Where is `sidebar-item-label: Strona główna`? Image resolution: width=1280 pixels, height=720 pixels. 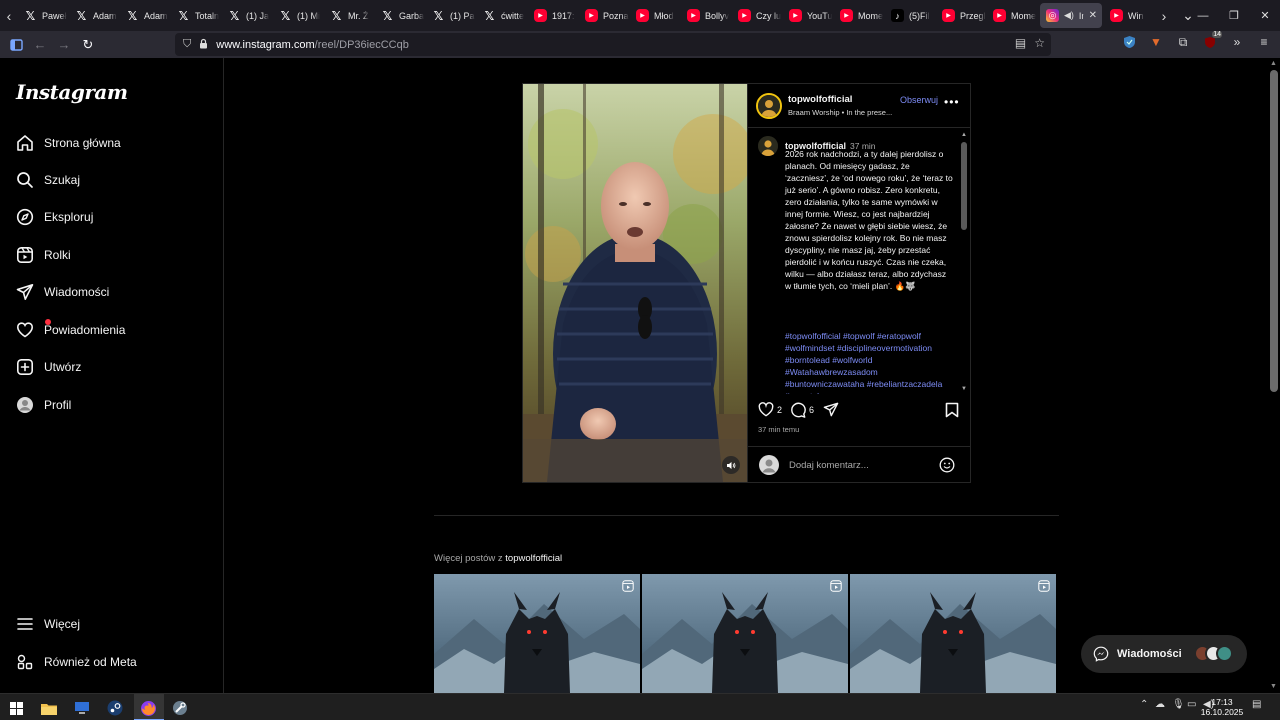 sidebar-item-label: Strona główna is located at coordinates (82, 143).